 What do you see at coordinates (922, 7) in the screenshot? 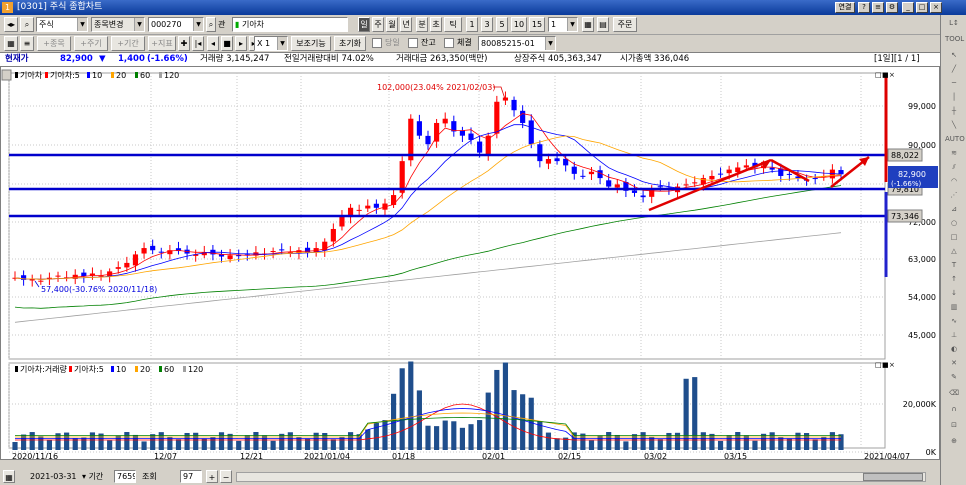
I see `maximize-button: □` at bounding box center [922, 7].